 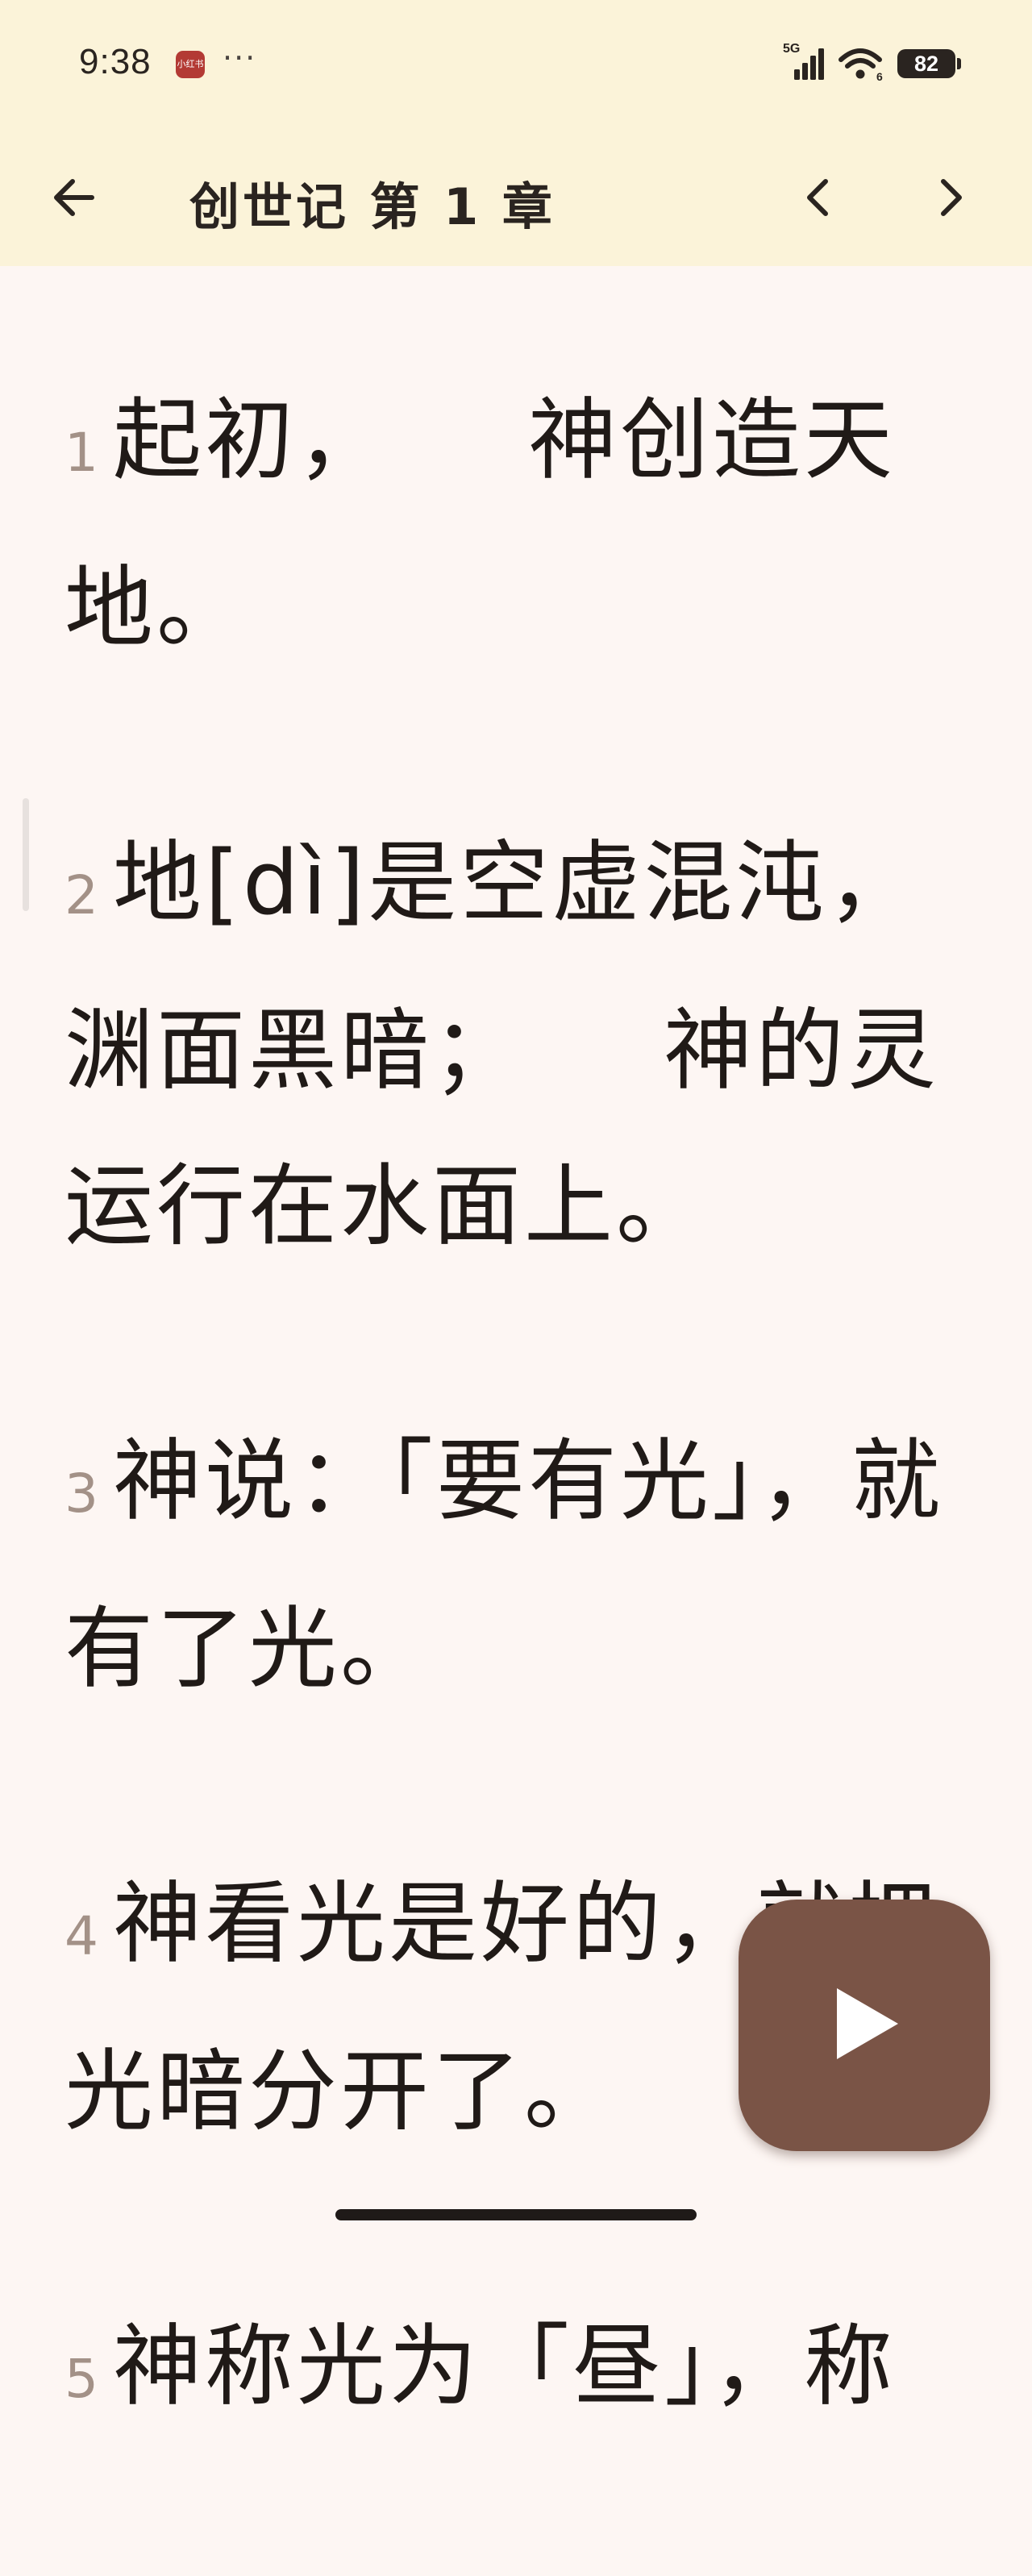 What do you see at coordinates (240, 58) in the screenshot?
I see `more-notifications-icon: ···` at bounding box center [240, 58].